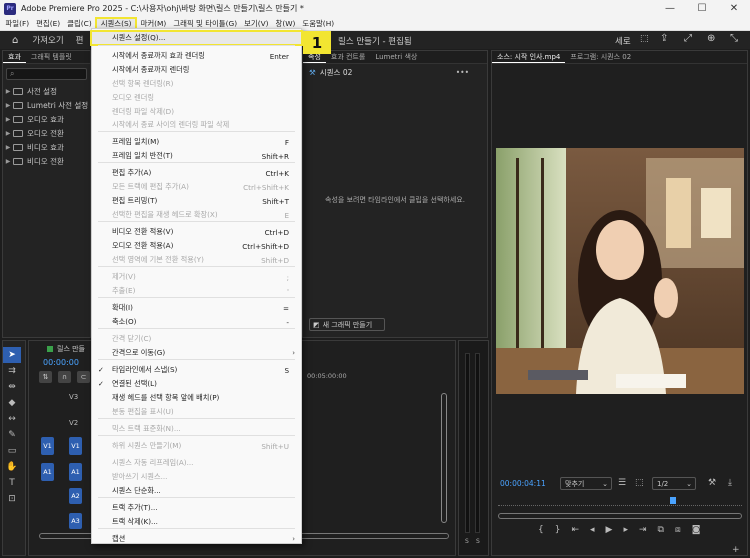 The image size is (750, 558). Describe the element at coordinates (730, 483) in the screenshot. I see `export-frame-icon: ⤓` at that location.